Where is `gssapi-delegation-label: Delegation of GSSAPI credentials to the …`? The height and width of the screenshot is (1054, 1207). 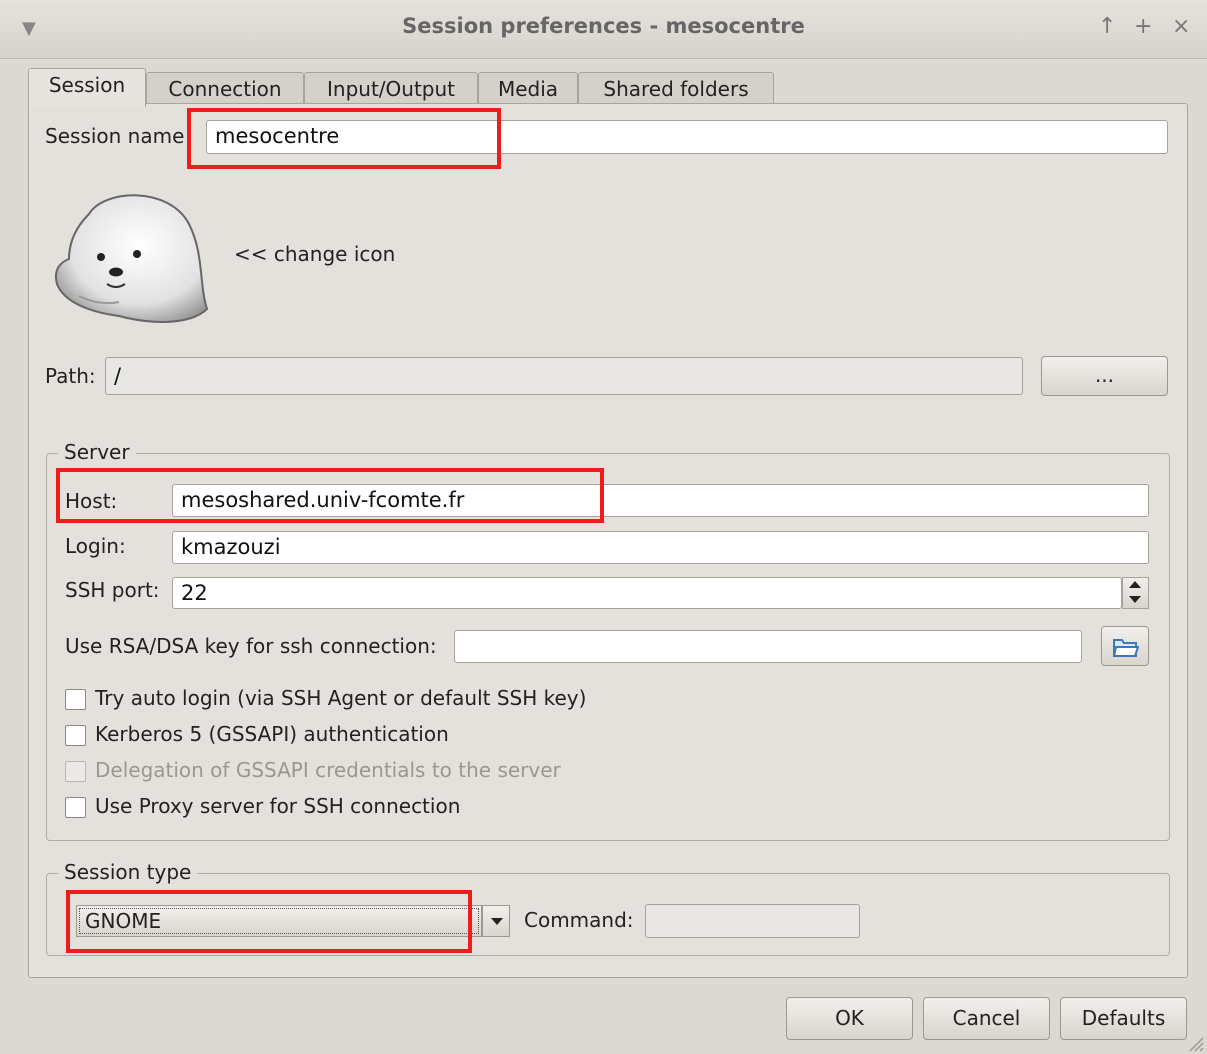
gssapi-delegation-label: Delegation of GSSAPI credentials to the … is located at coordinates (328, 770).